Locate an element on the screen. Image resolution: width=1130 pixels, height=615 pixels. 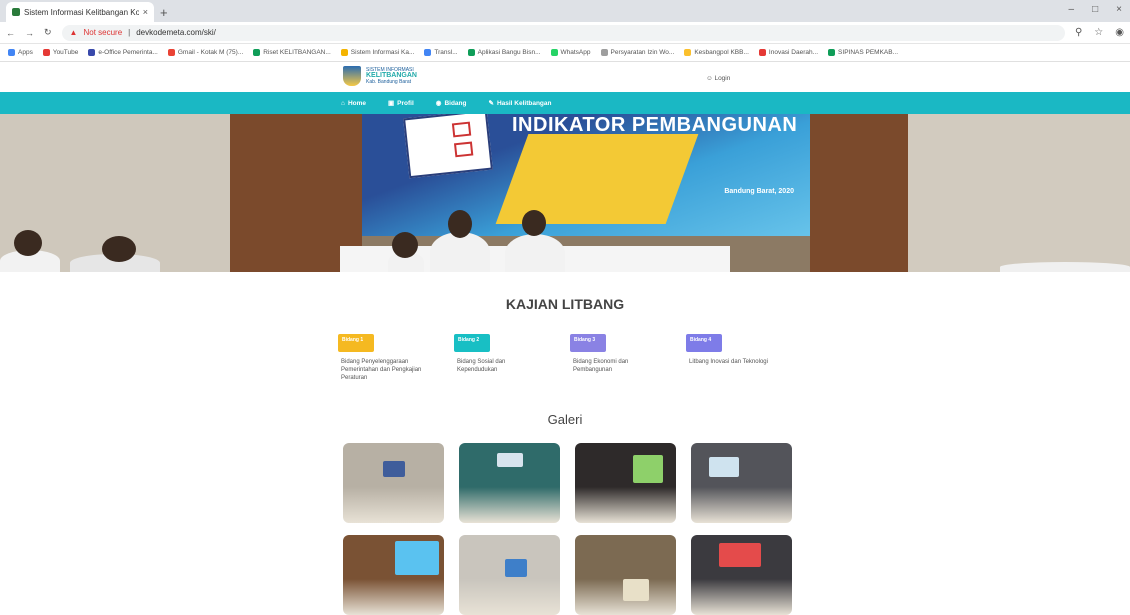
not-secure-label: Not secure is located at coordinates (102, 32).